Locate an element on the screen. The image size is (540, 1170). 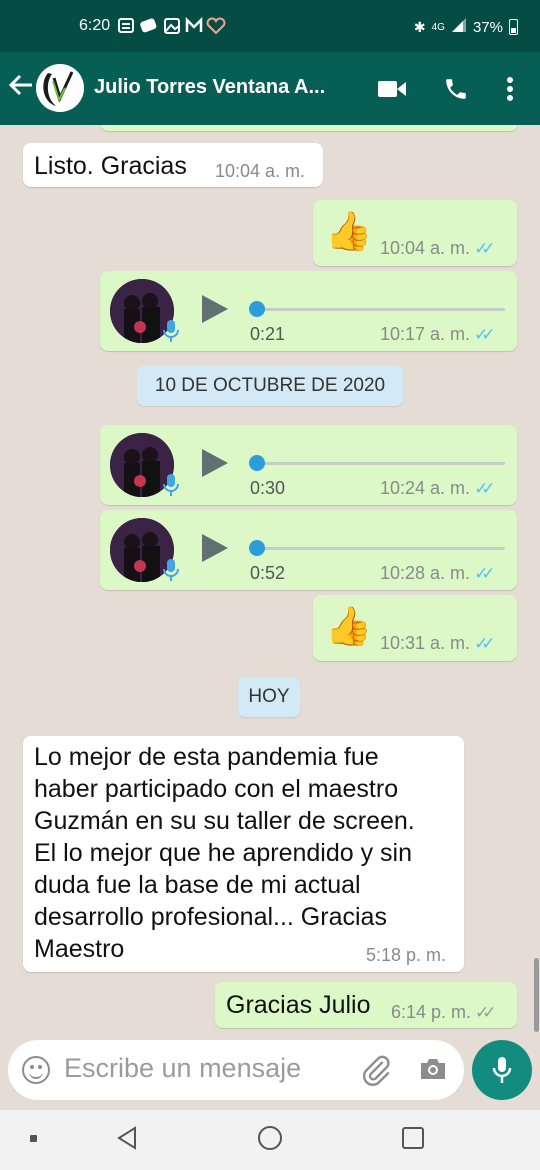
phone-icon is located at coordinates (456, 91).